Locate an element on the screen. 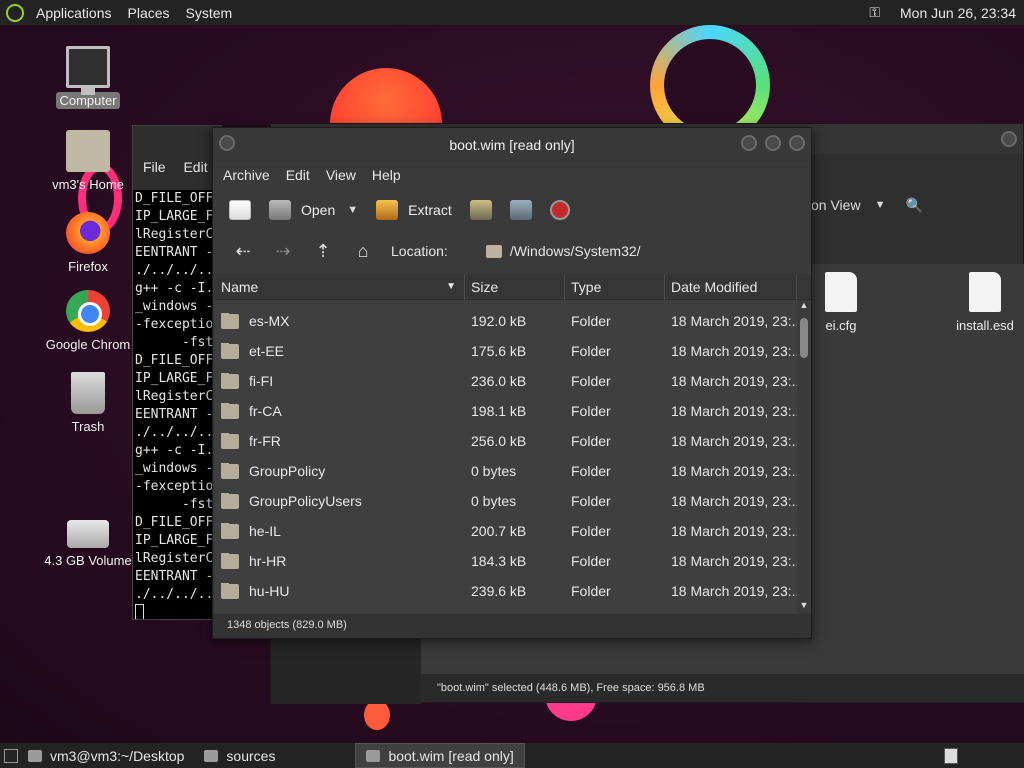 This screenshot has height=768, width=1024. chrome-icon is located at coordinates (88, 311).